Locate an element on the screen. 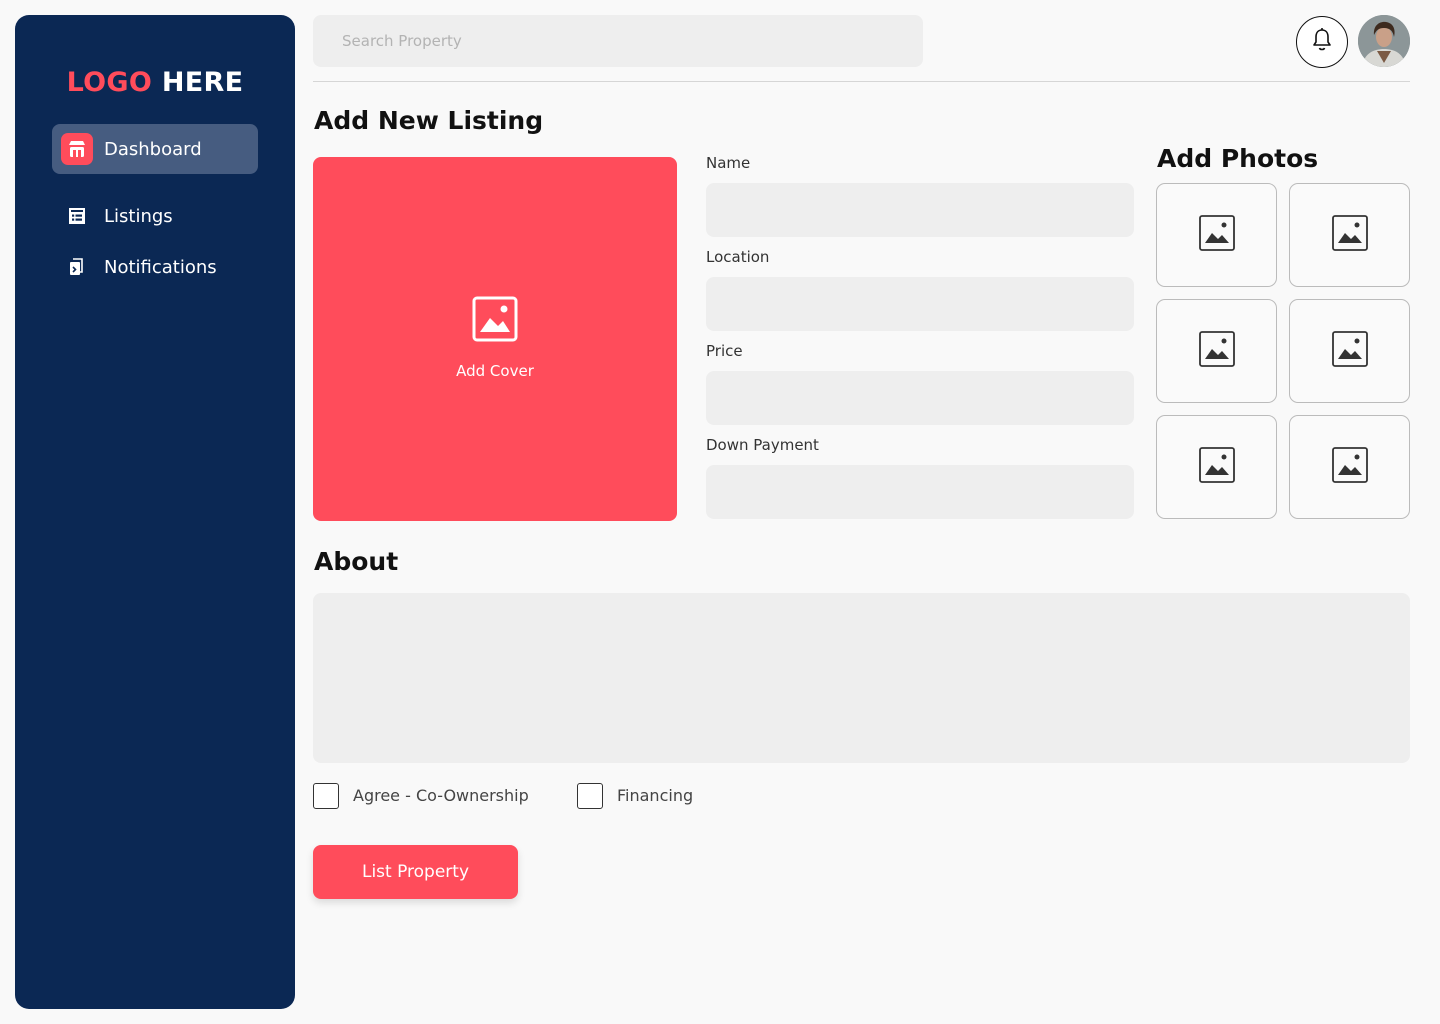  sidebar-item-label: Dashboard is located at coordinates (153, 149).